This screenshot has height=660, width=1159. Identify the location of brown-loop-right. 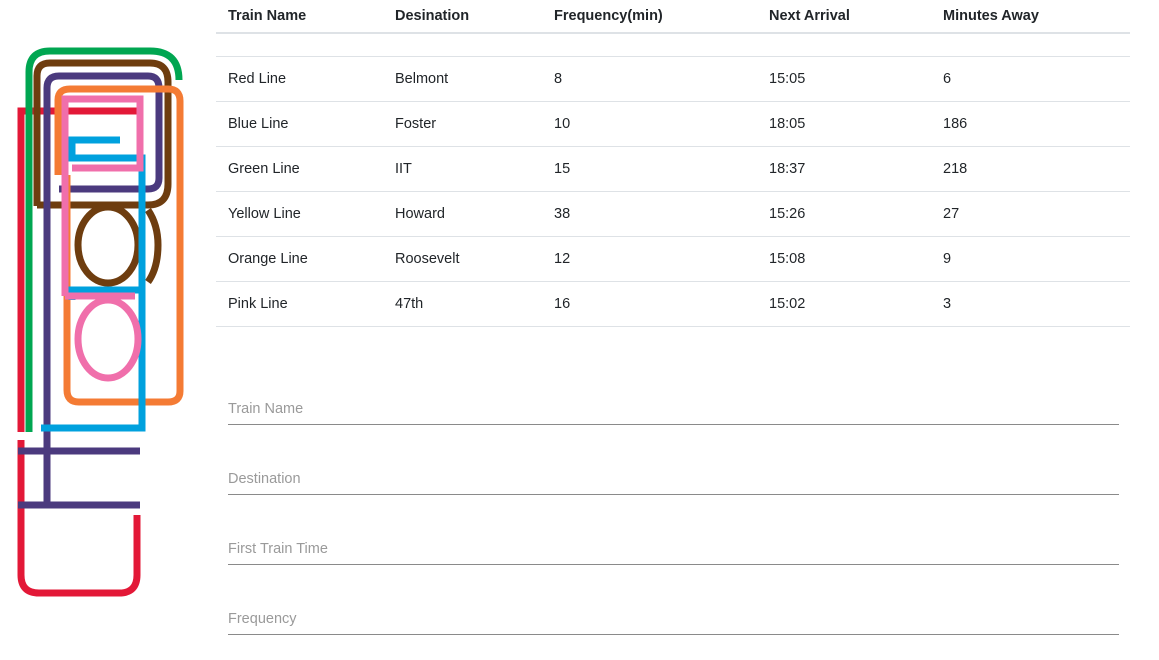
(153, 246).